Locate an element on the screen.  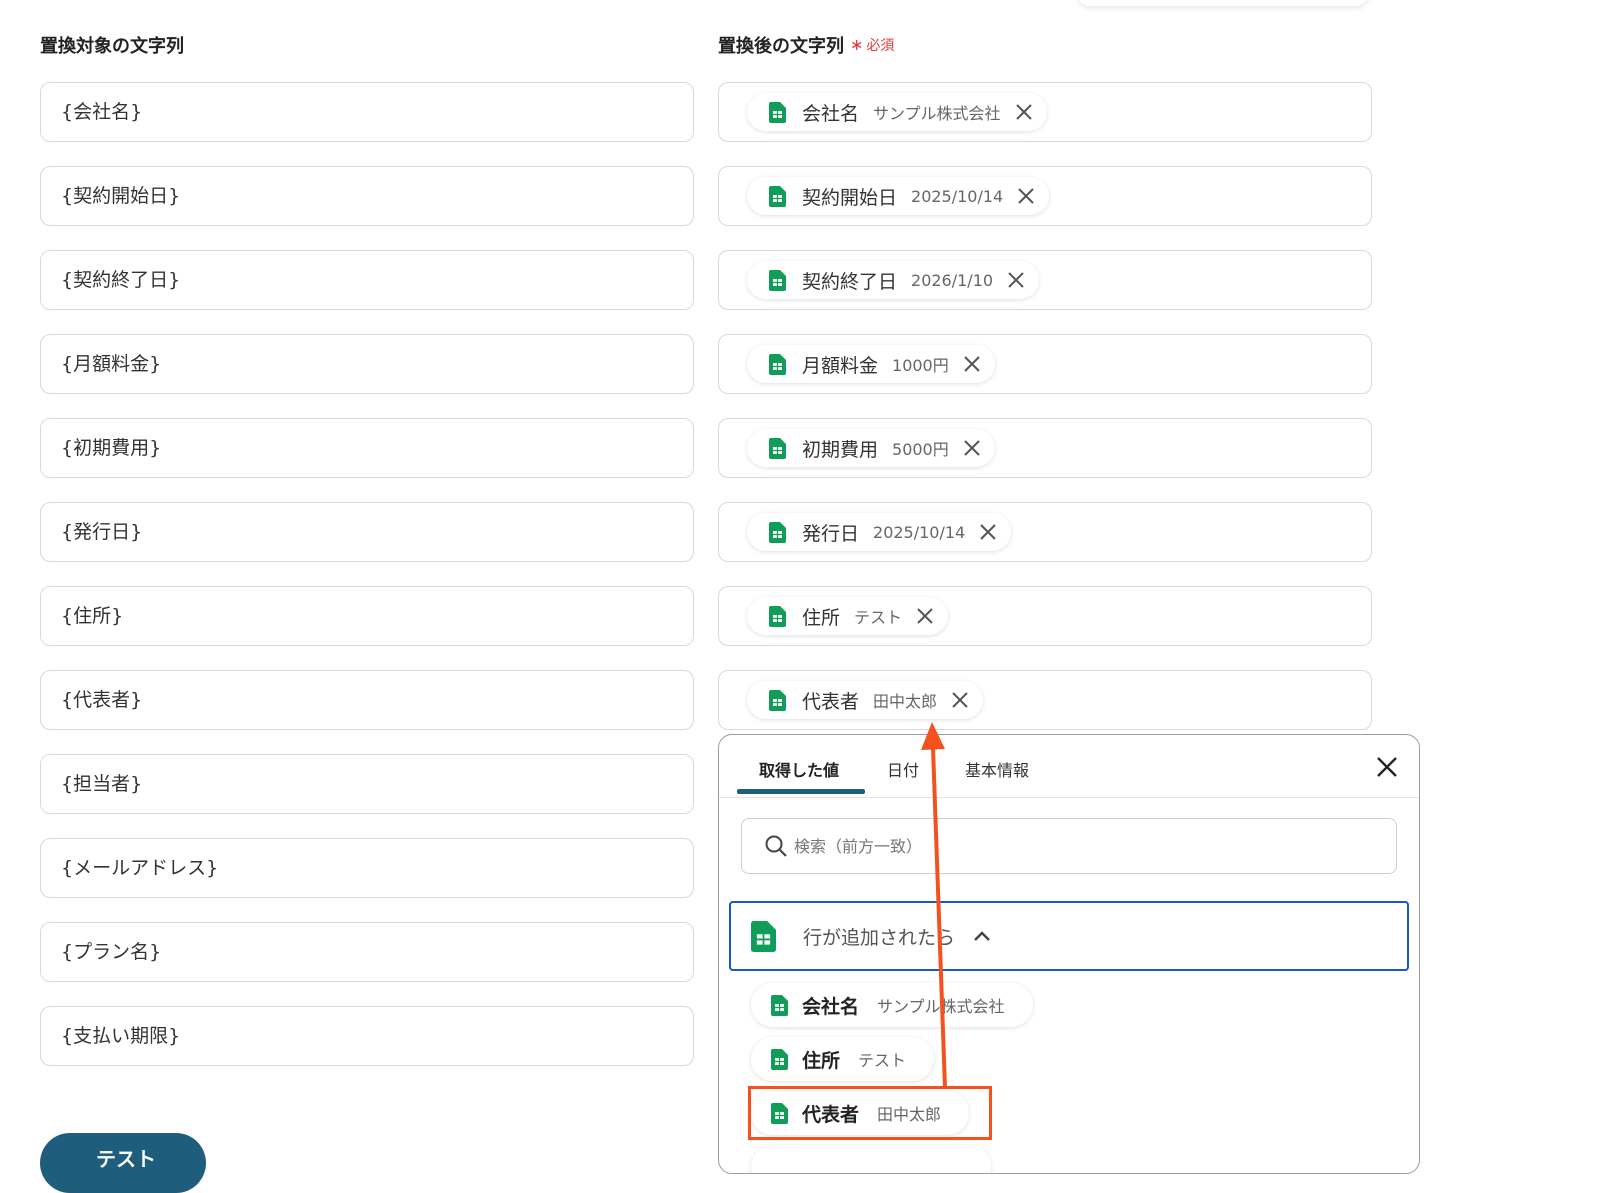
target-field: {会社名} is located at coordinates (367, 112).